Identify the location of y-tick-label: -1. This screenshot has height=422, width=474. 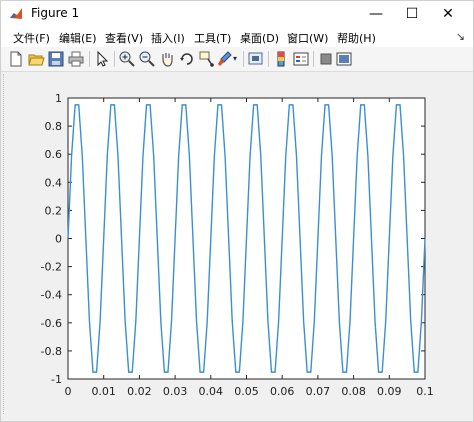
(56, 379).